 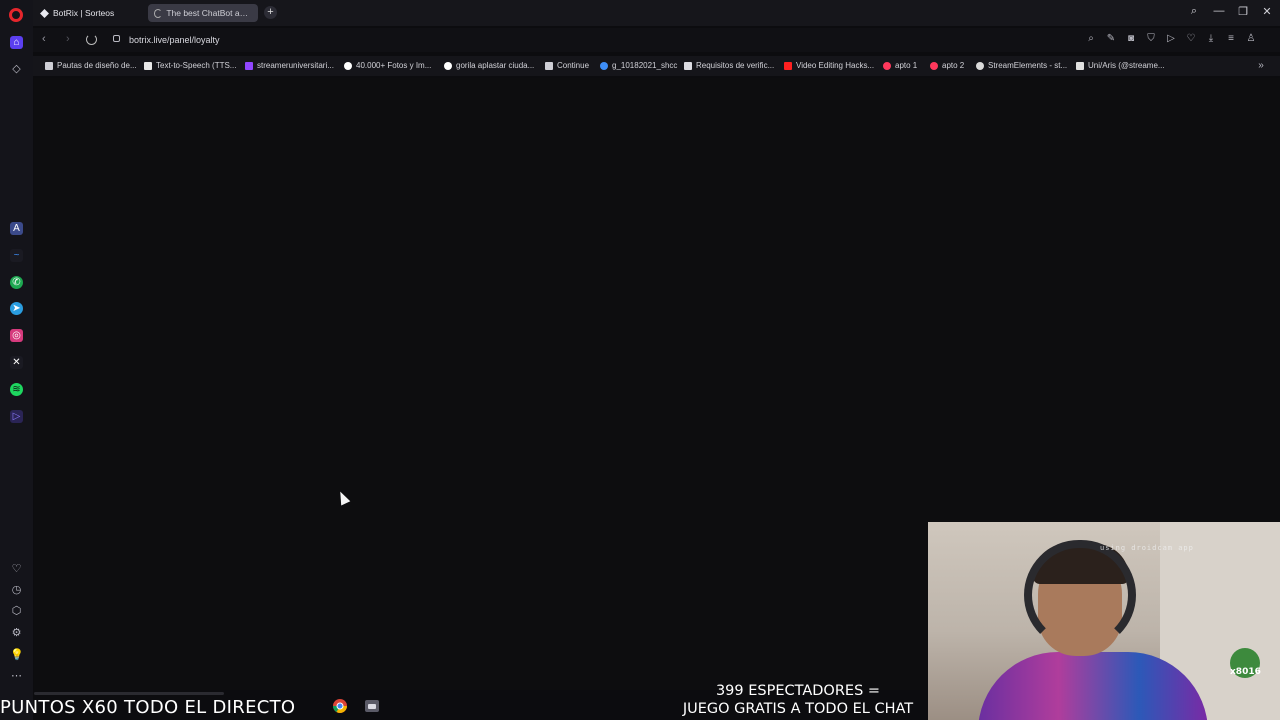 I want to click on streamelements-icon, so click(x=980, y=65).